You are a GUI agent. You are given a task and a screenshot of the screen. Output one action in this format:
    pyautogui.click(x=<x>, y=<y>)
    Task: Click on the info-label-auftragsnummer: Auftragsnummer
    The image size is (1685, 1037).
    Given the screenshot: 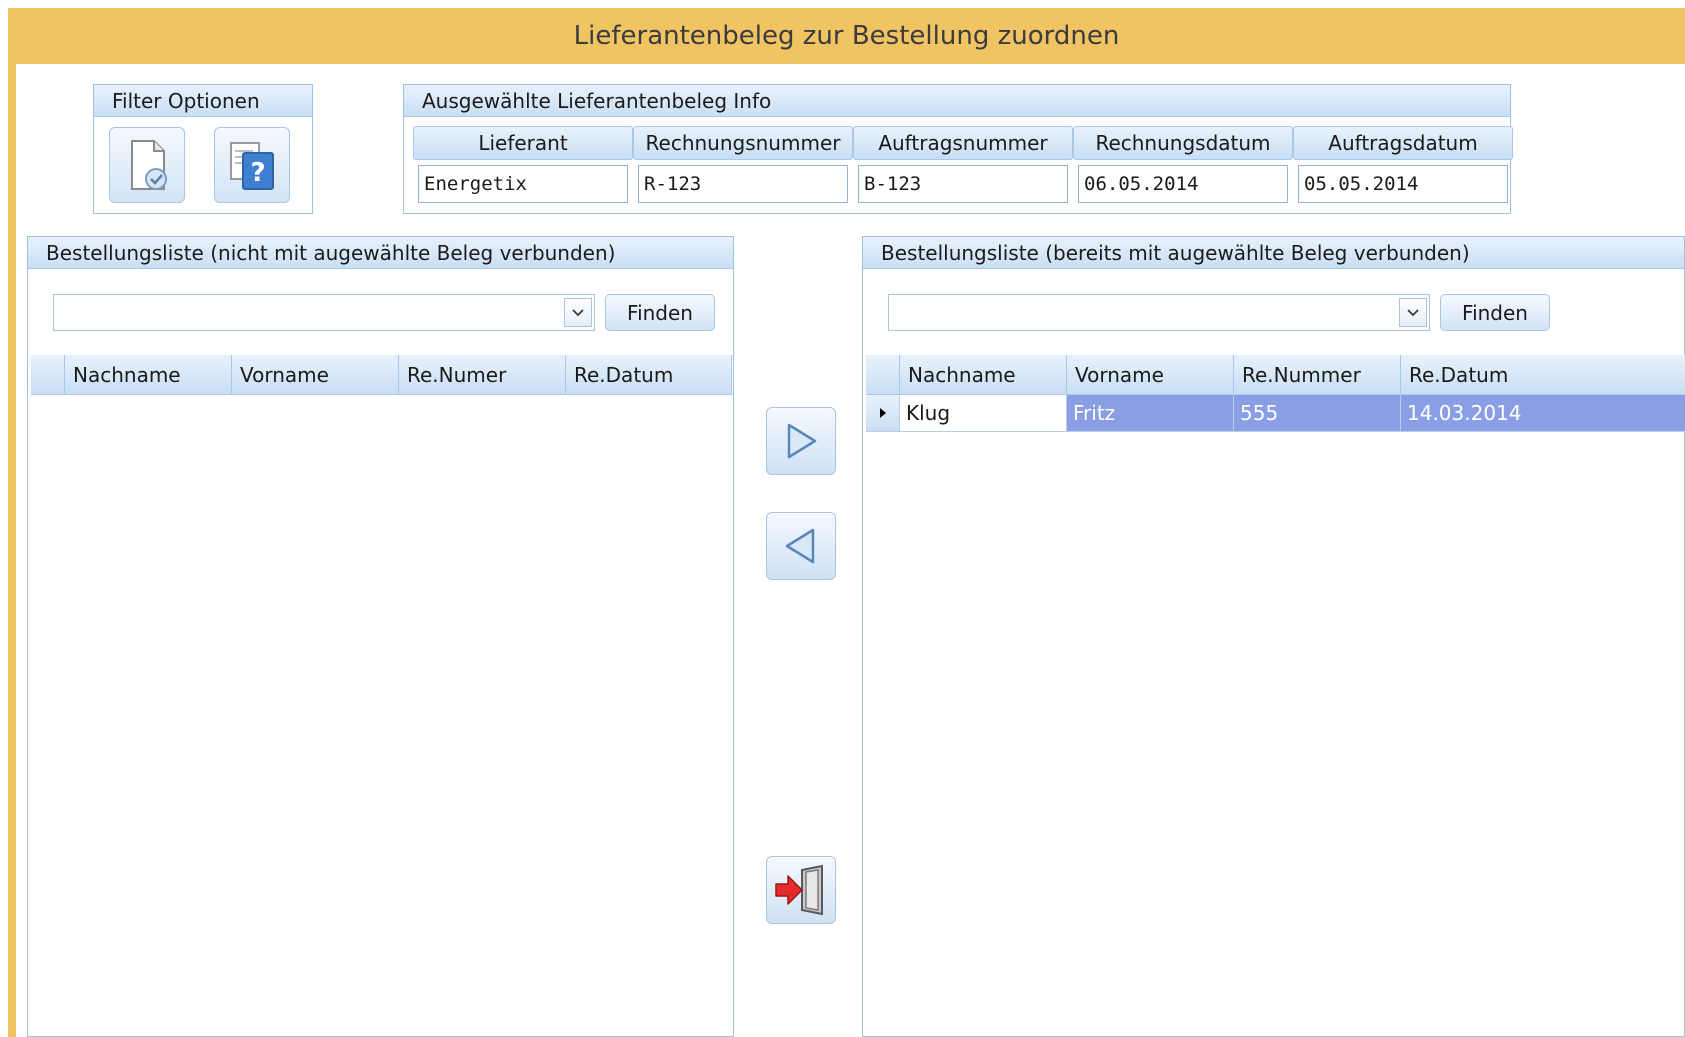 What is the action you would take?
    pyautogui.click(x=963, y=143)
    